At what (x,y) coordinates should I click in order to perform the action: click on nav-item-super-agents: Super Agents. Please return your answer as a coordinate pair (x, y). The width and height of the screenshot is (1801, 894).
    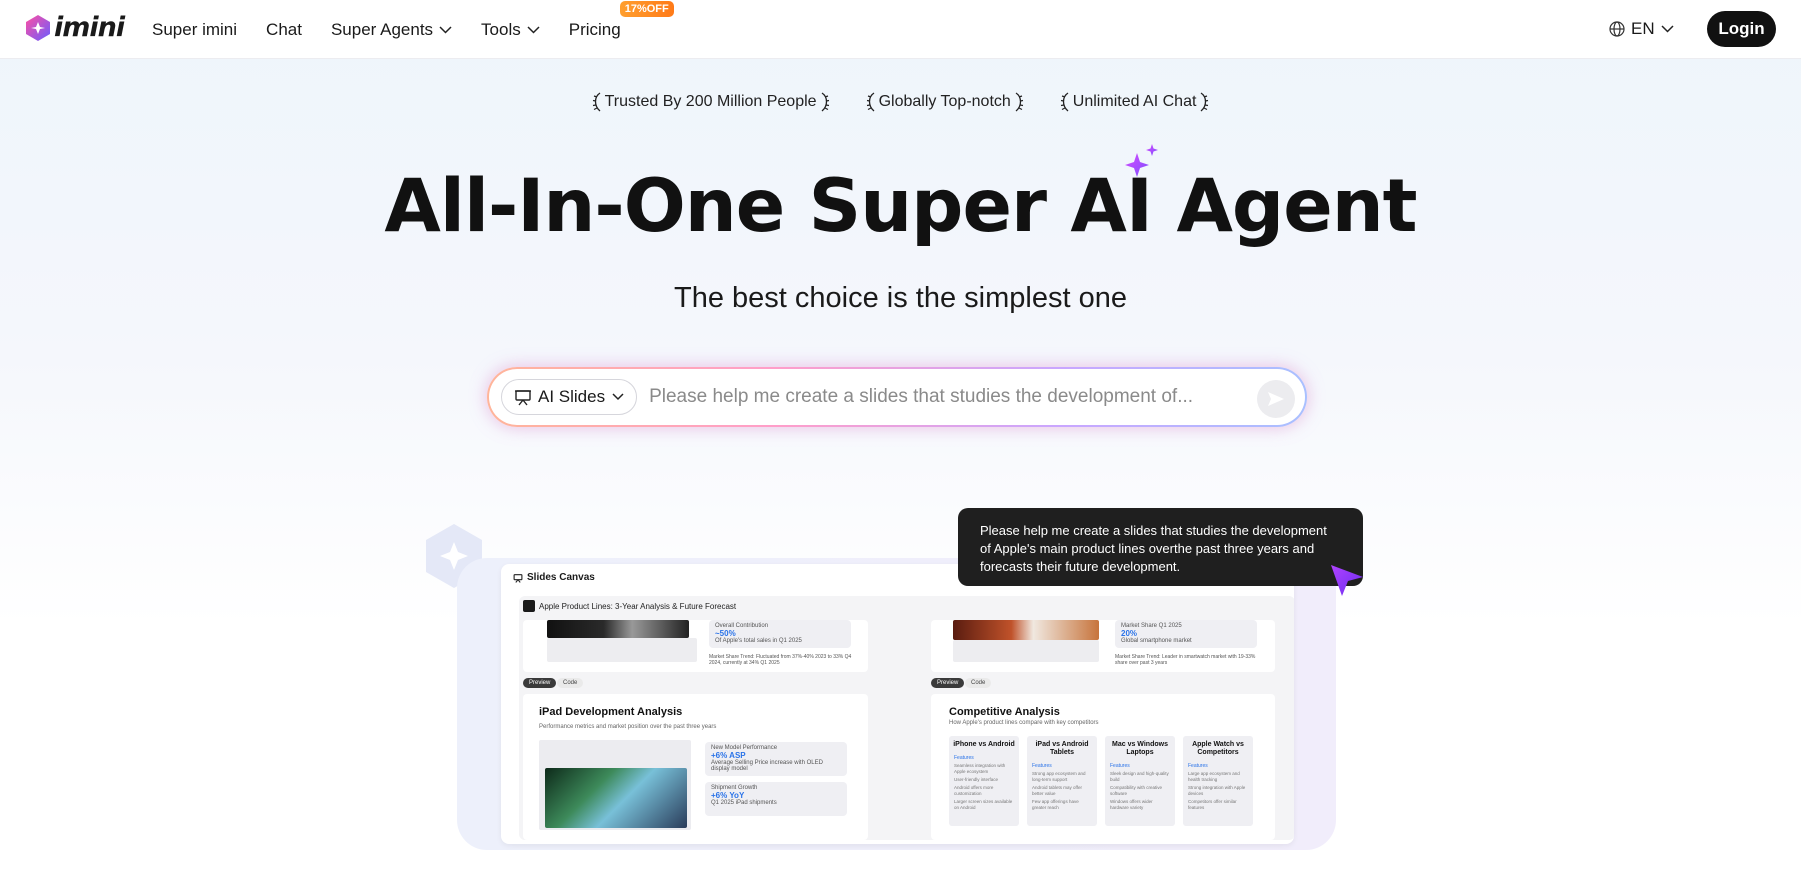
    Looking at the image, I should click on (391, 30).